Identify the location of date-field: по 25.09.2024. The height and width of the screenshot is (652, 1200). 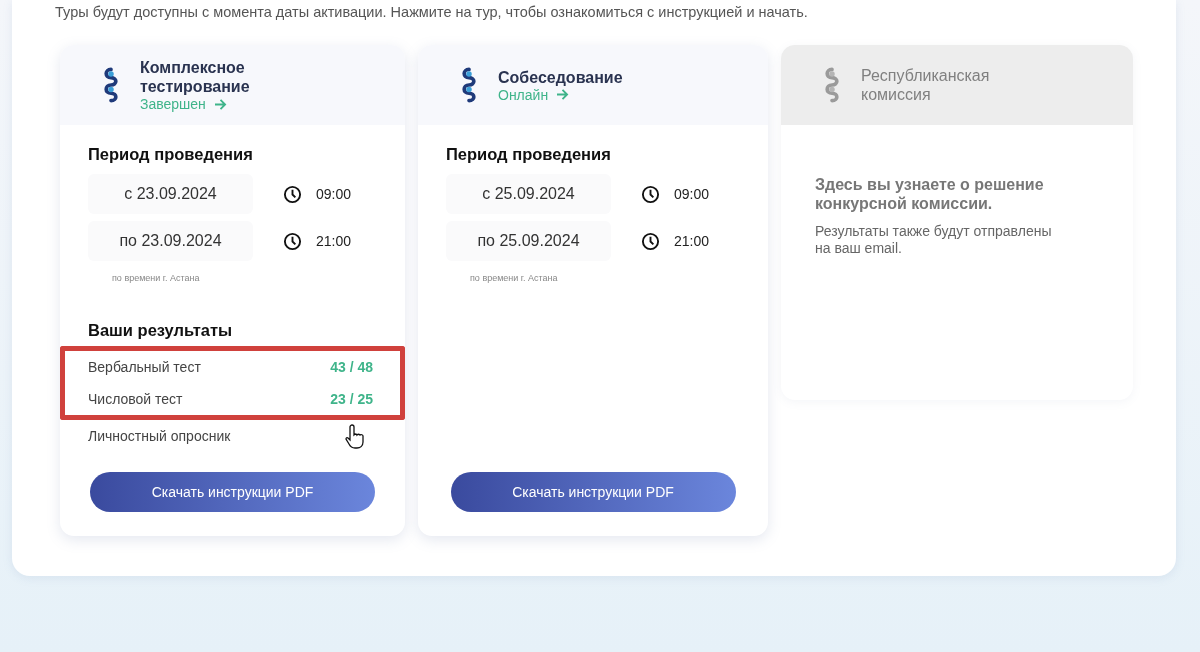
(528, 241).